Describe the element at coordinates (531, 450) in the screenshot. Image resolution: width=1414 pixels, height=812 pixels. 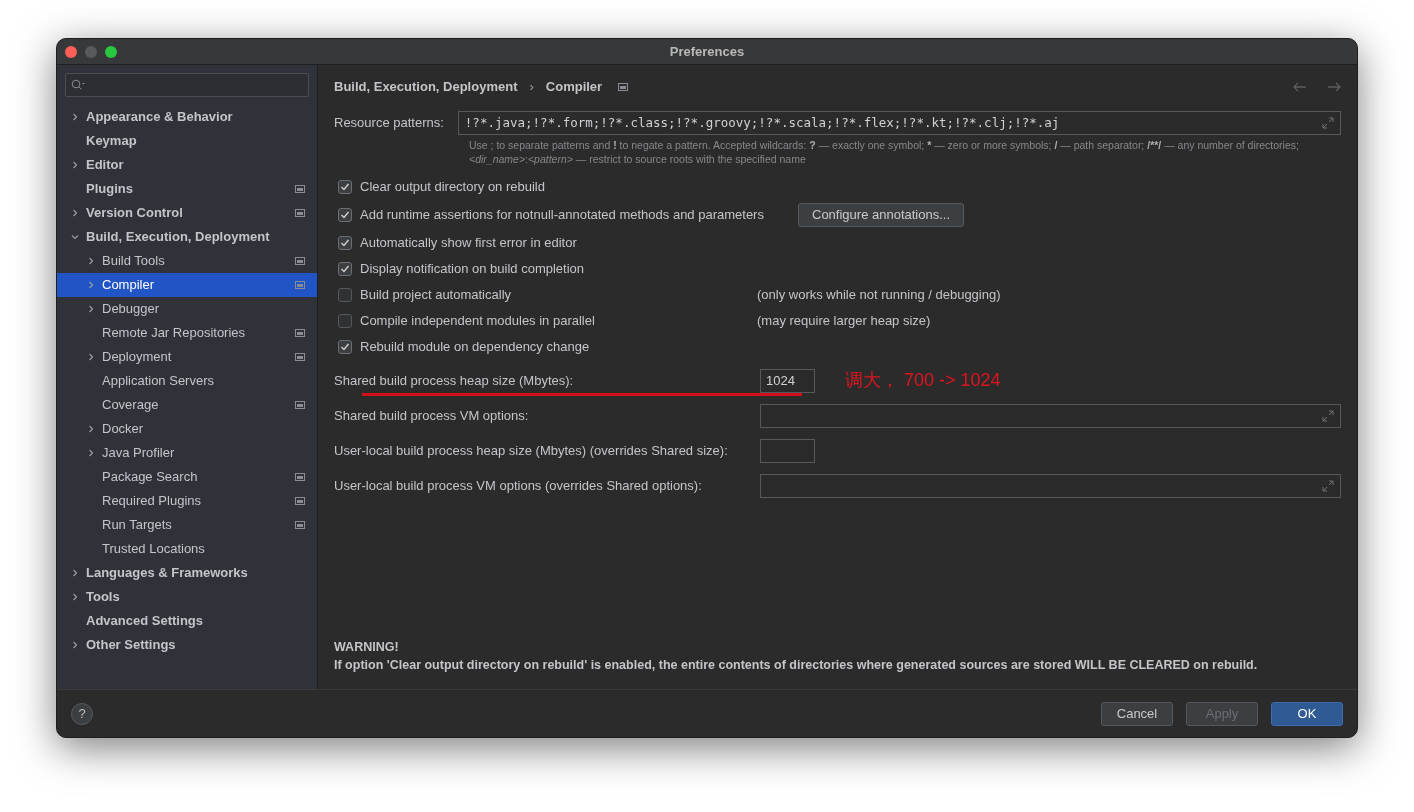
I see `field-label: User-local build process heap size (Mbytes) (overrides Shared size):` at that location.